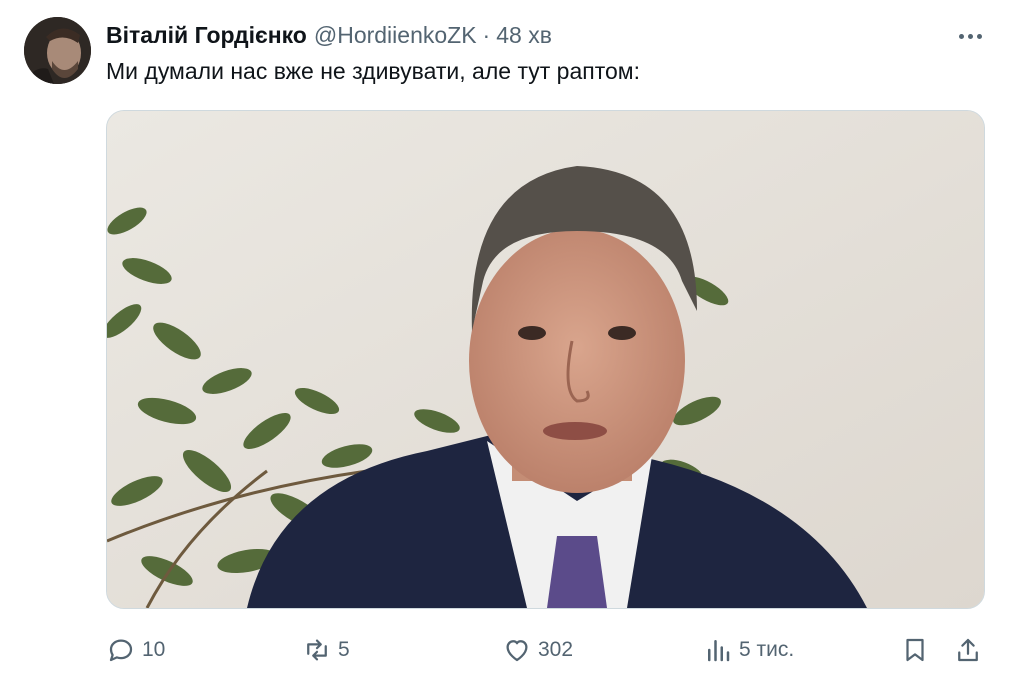 This screenshot has height=682, width=1010. I want to click on tweet-timestamp: 48 хв, so click(524, 35).